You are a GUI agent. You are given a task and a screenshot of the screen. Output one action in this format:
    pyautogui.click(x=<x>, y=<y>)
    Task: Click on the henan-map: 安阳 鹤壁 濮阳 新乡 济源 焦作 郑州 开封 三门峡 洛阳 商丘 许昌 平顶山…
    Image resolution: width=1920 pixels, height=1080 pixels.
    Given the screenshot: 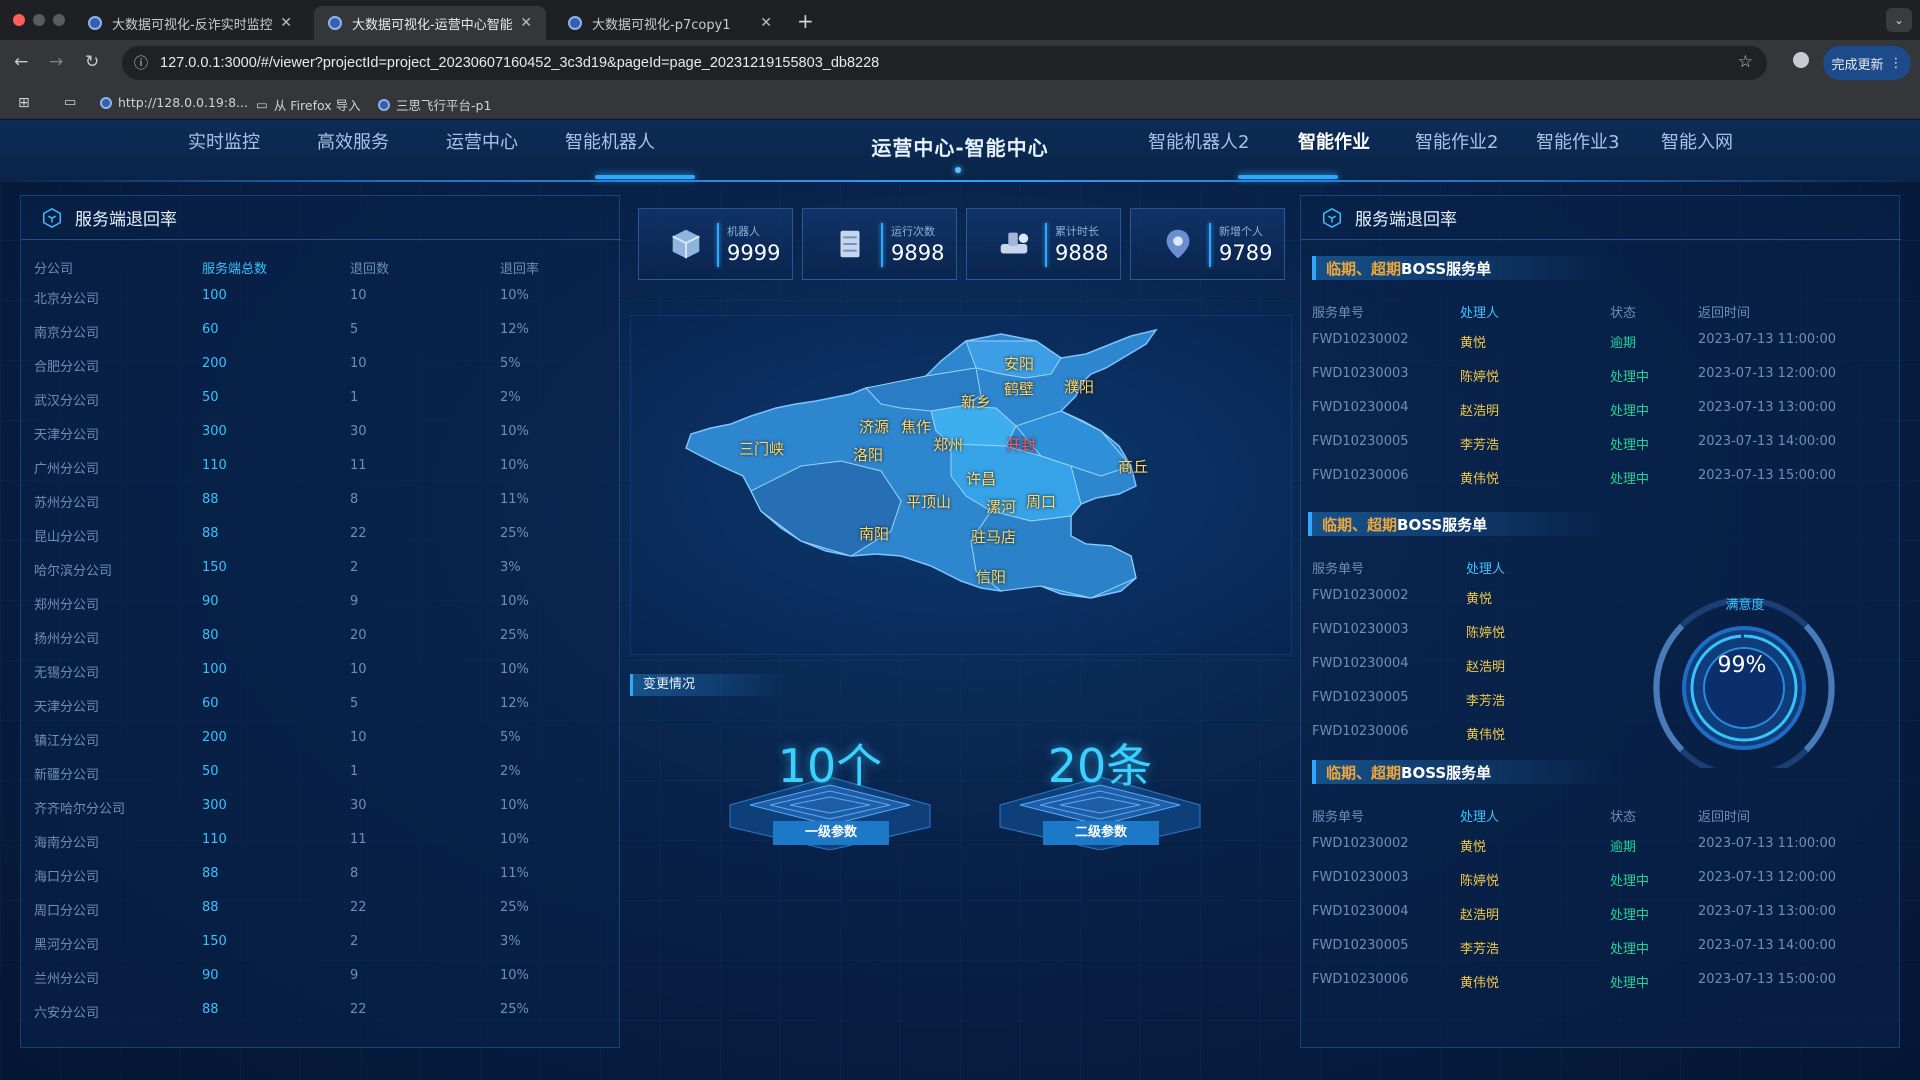 What is the action you would take?
    pyautogui.click(x=961, y=485)
    